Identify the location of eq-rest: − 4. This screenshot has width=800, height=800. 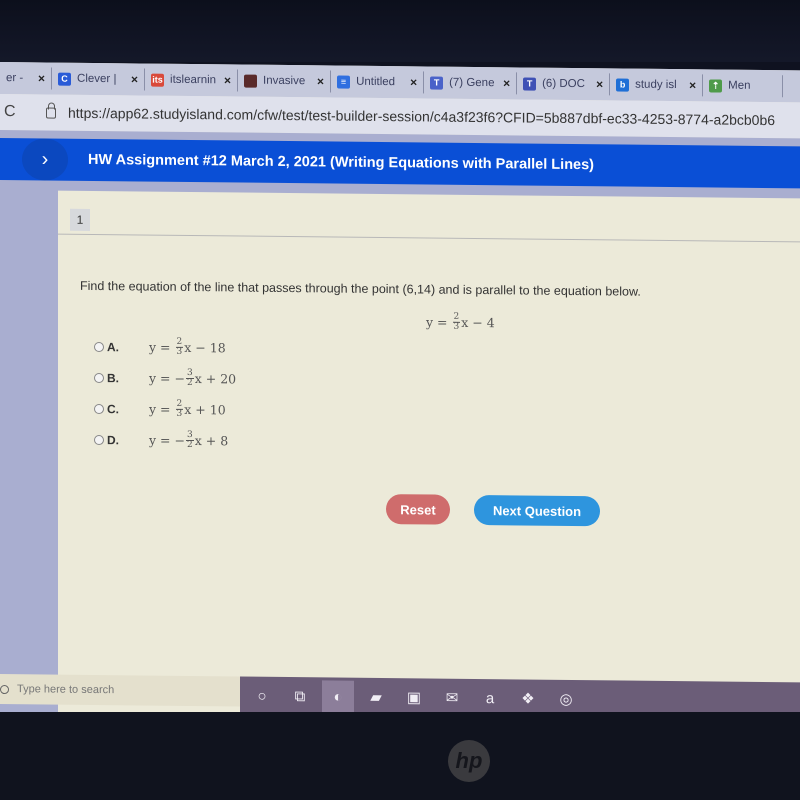
(483, 322).